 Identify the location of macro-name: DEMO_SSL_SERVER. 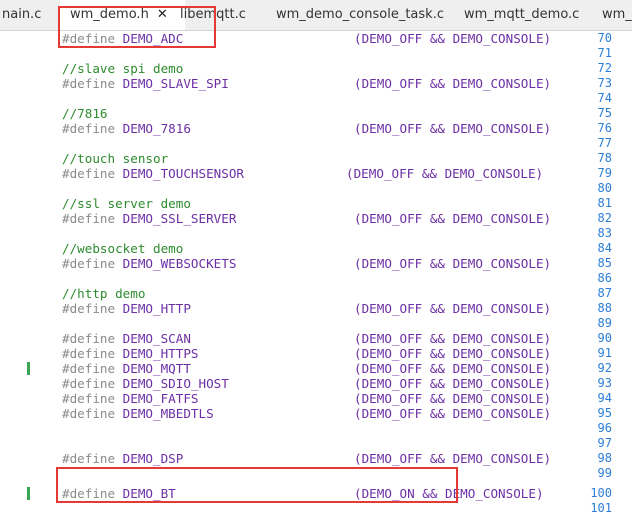
(179, 218).